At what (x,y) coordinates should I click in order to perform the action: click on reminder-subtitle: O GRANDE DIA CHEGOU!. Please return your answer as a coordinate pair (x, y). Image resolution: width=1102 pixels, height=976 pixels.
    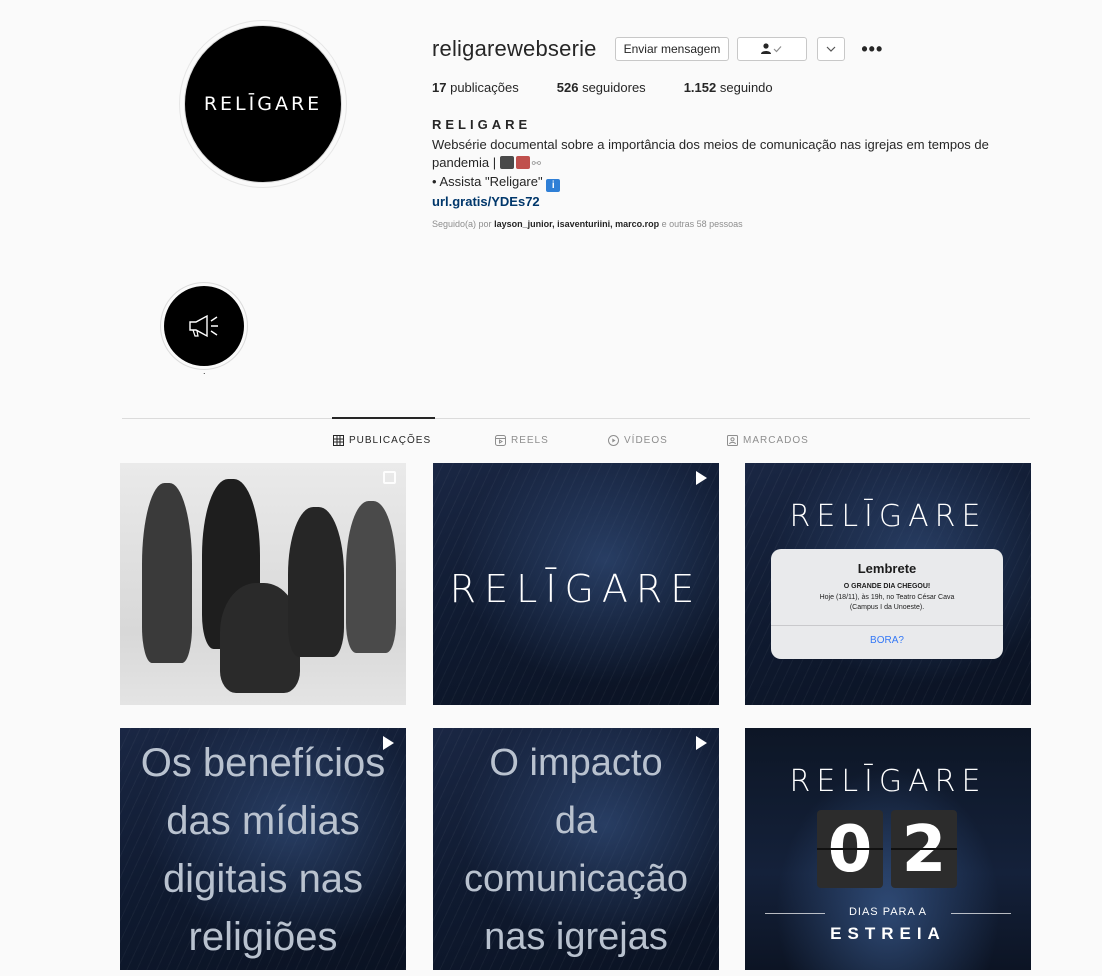
    Looking at the image, I should click on (887, 586).